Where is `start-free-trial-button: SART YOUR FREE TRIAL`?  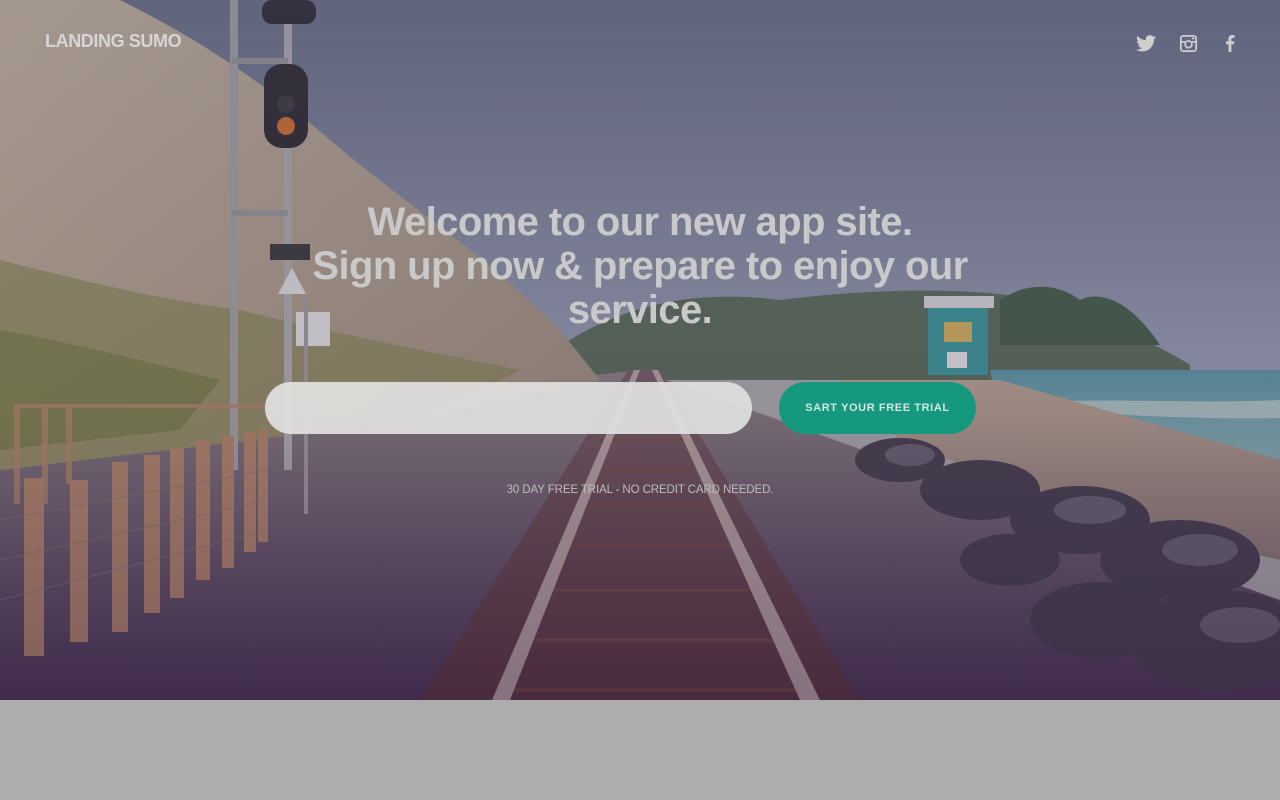 start-free-trial-button: SART YOUR FREE TRIAL is located at coordinates (877, 408).